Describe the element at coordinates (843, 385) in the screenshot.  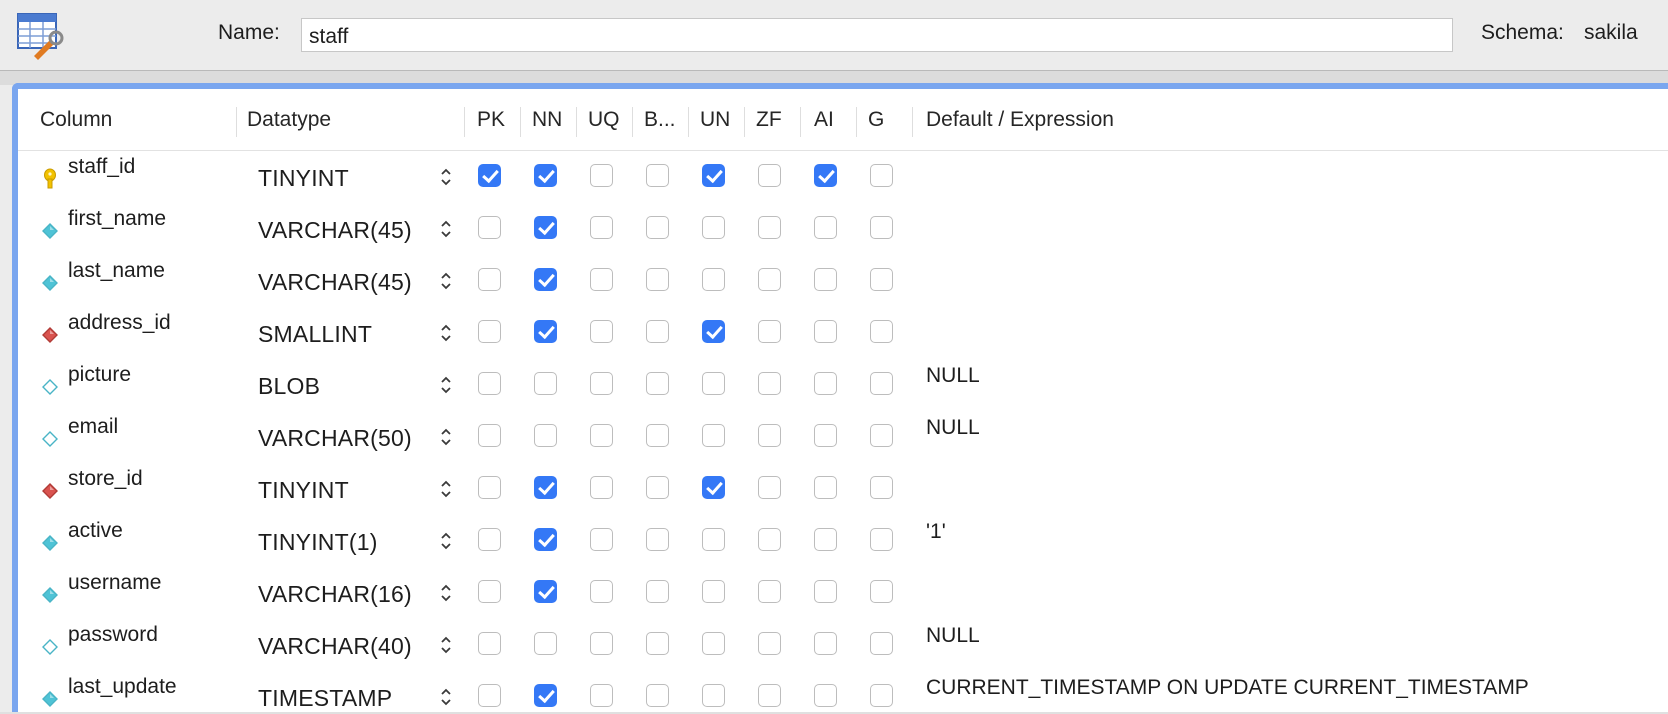
I see `table-row: picture BLOB NULL` at that location.